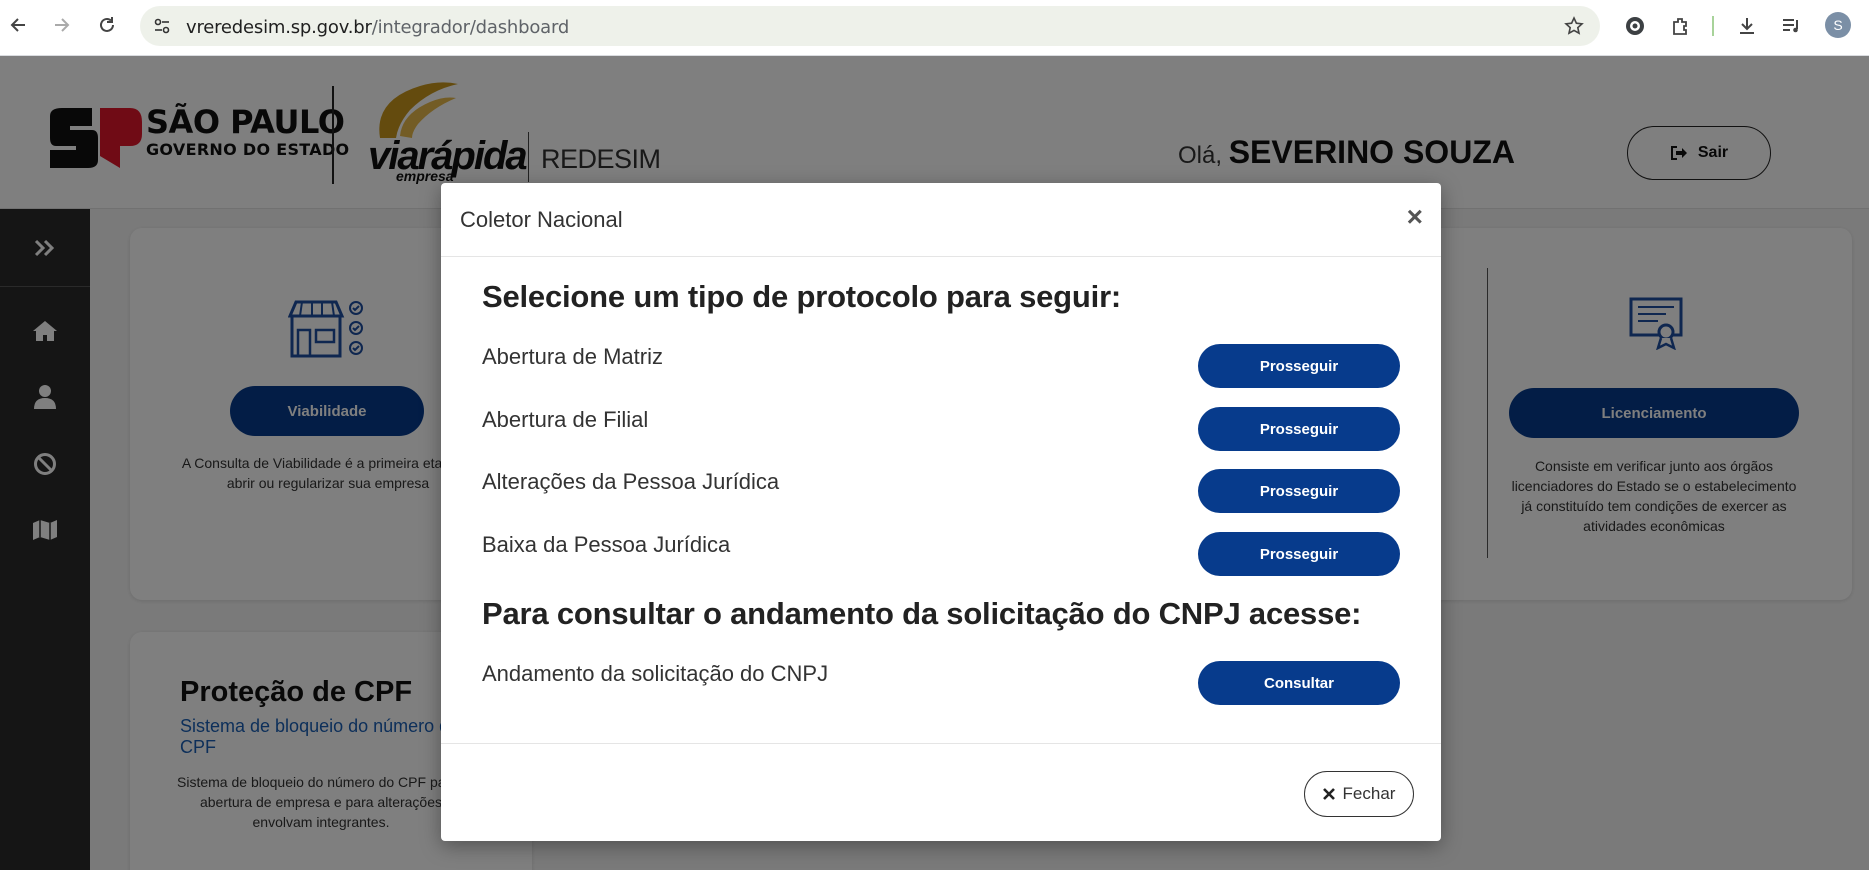  I want to click on arrow-left-icon, so click(17, 25).